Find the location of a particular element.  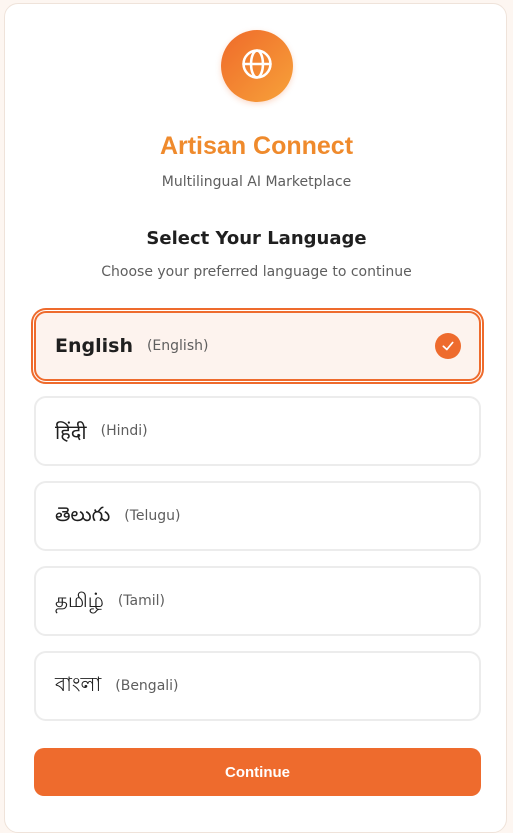

language-english-name: (Telugu) is located at coordinates (152, 516).